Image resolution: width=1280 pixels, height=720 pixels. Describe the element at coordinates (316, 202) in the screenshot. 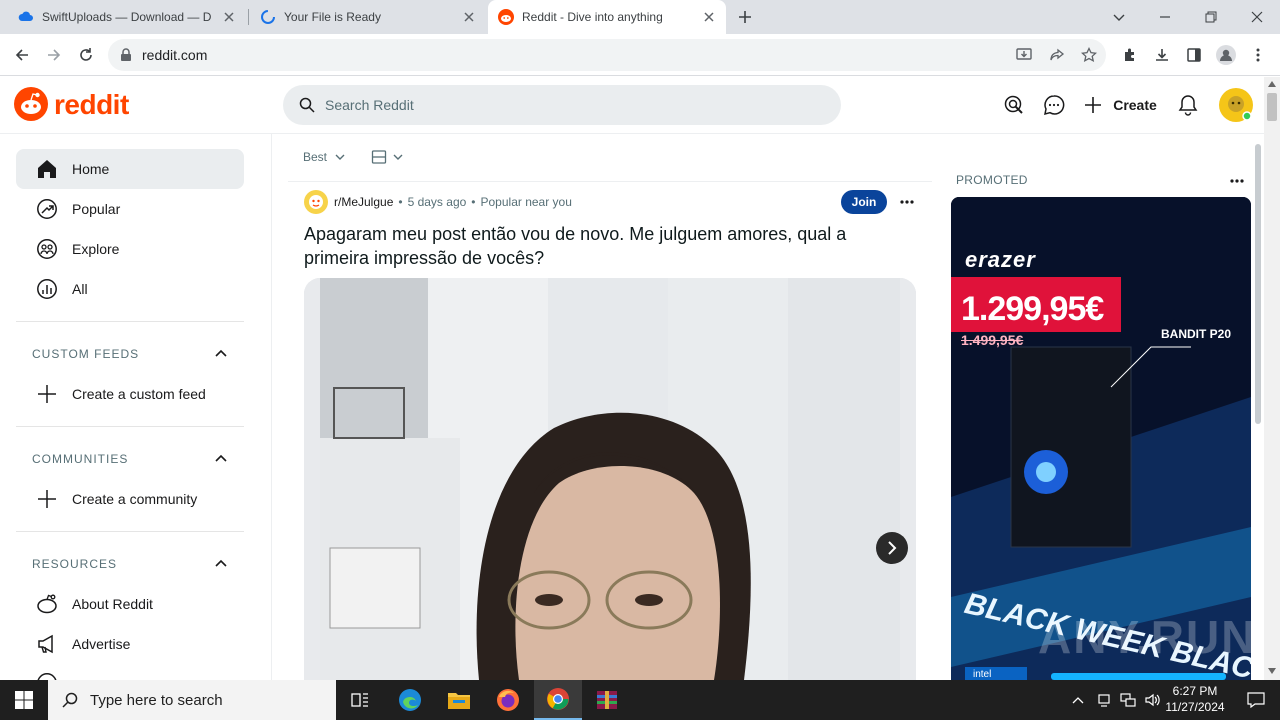

I see `subreddit-avatar-icon` at that location.